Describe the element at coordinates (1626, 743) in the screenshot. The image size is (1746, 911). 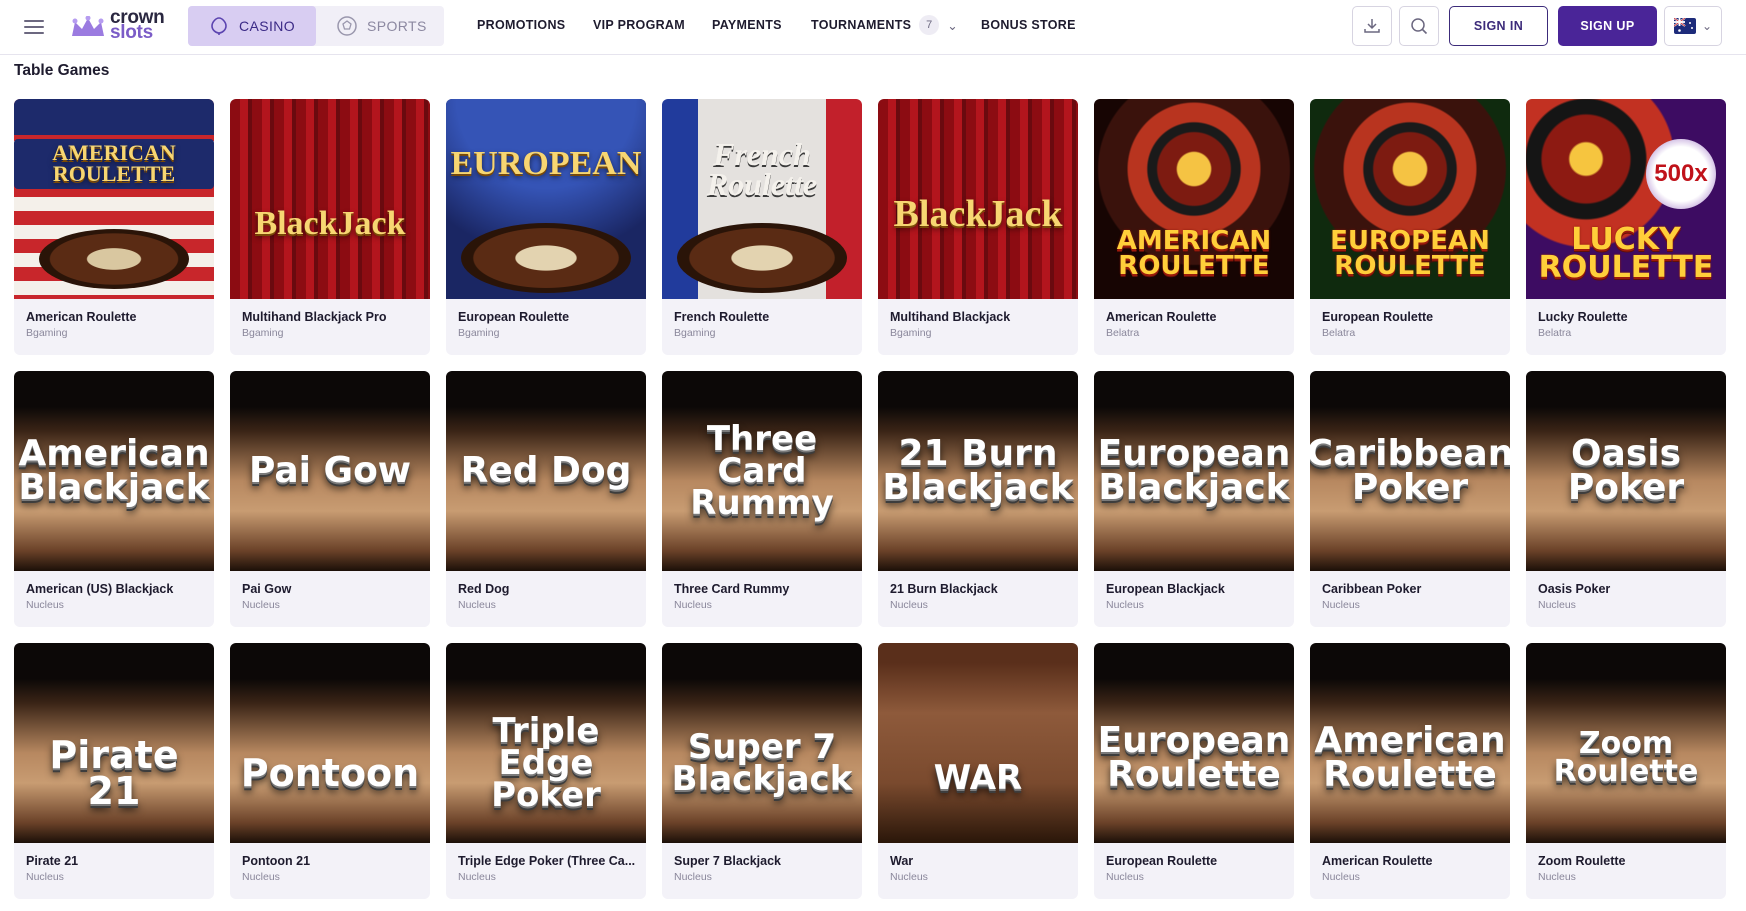
I see `game-thumbnail: Zoom Roulette` at that location.